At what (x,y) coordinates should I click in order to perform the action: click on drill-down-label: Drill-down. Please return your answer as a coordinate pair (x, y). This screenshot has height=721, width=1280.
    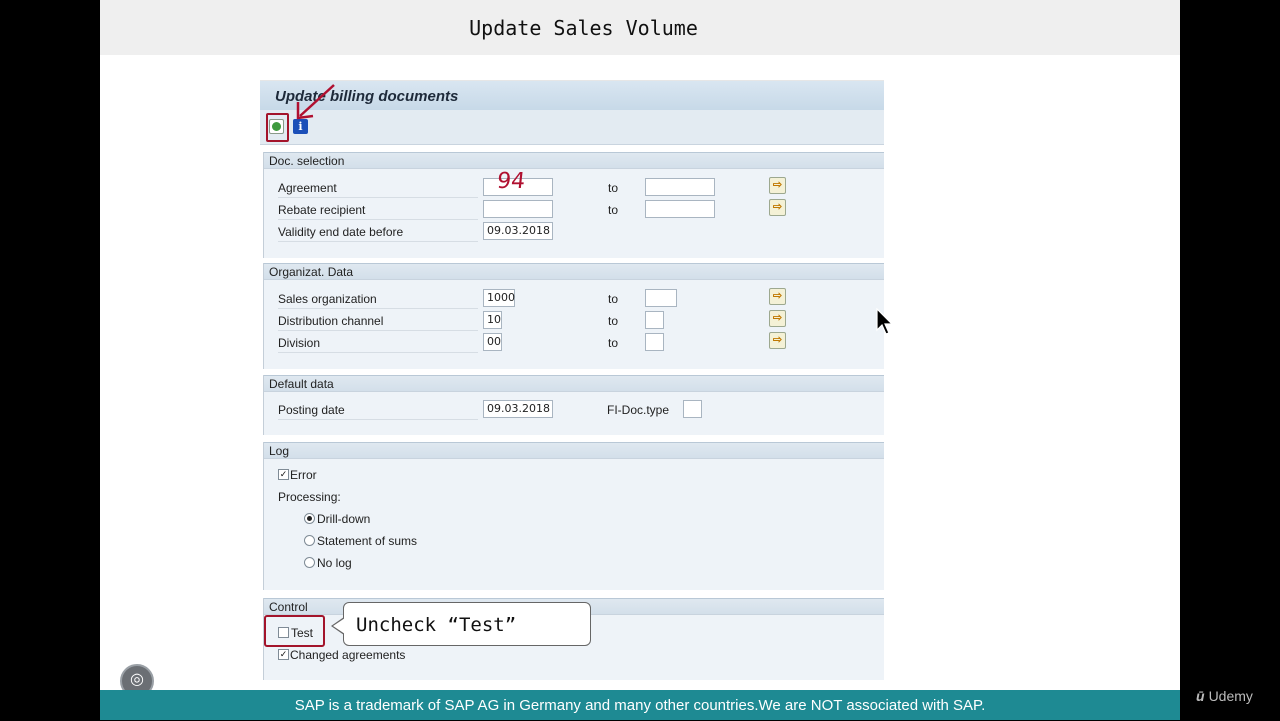
    Looking at the image, I should click on (344, 519).